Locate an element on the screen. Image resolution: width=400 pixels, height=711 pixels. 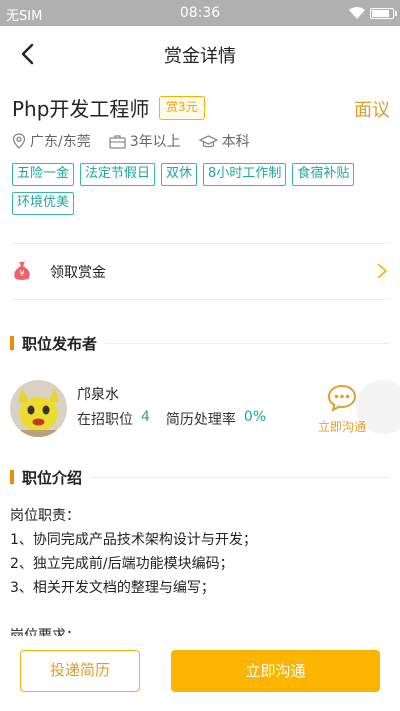
benefit-tags: 五险一金 法定节假日 双休 8小时工作制 食宿补贴 环境优美 is located at coordinates (202, 192).